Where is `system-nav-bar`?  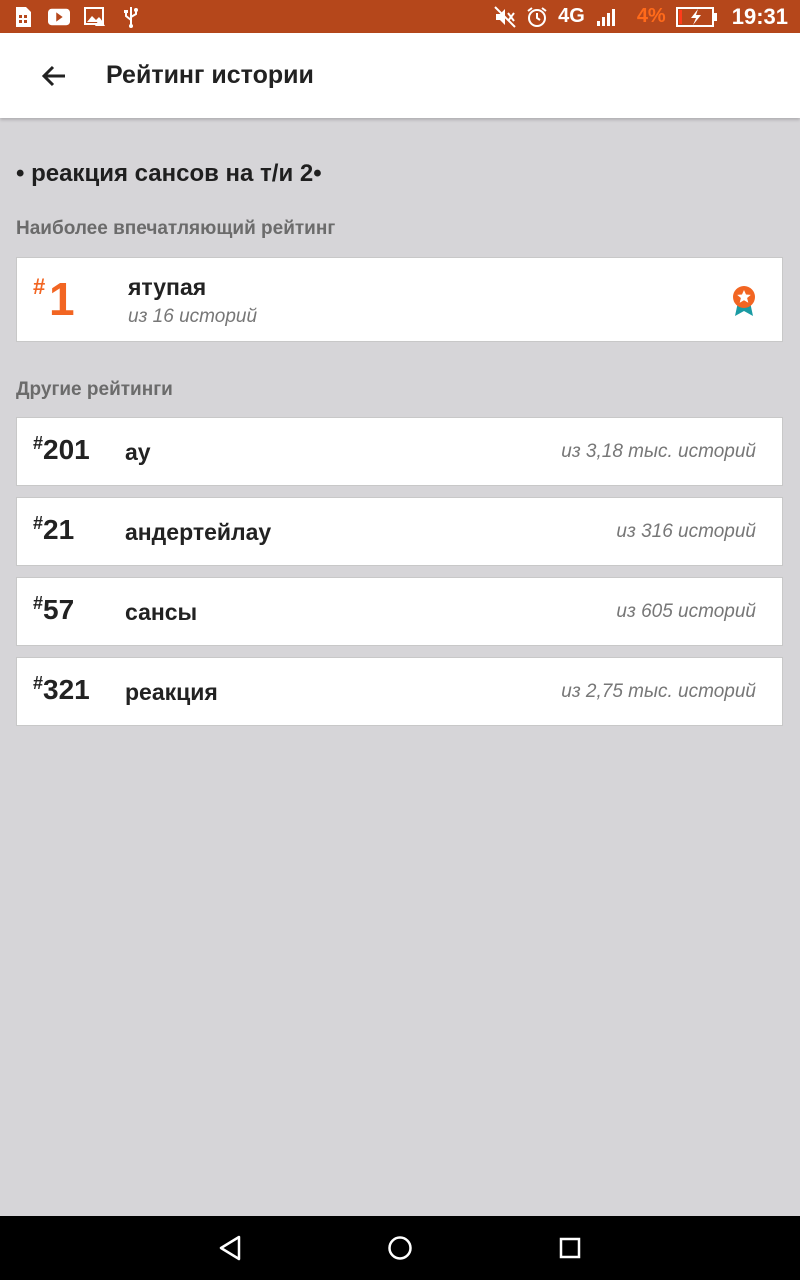
system-nav-bar is located at coordinates (400, 1248).